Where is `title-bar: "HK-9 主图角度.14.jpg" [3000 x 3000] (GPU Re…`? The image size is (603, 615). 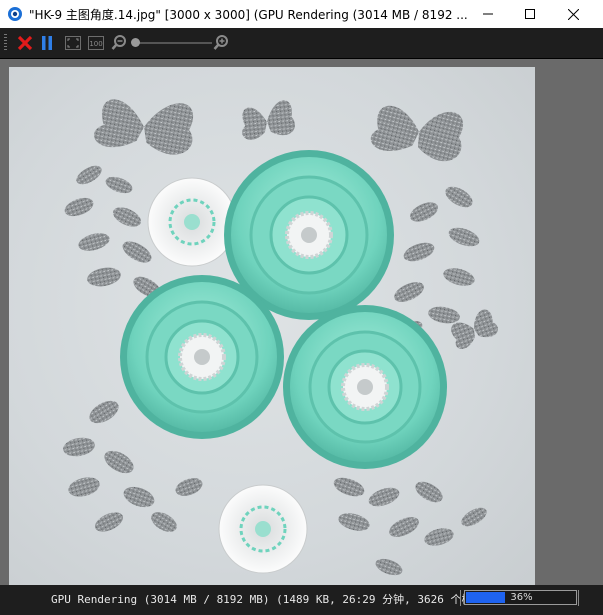 title-bar: "HK-9 主图角度.14.jpg" [3000 x 3000] (GPU Re… is located at coordinates (301, 14).